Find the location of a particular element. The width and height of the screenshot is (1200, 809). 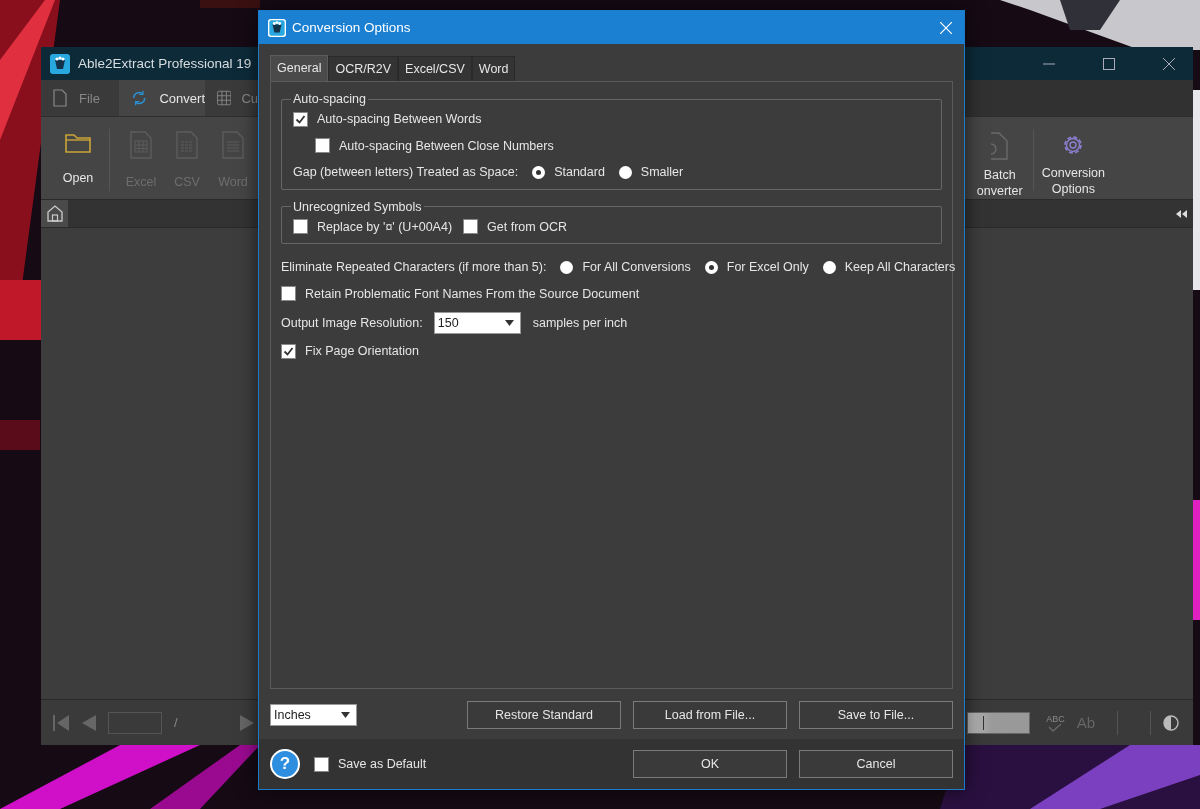

tab: Excel/CSV is located at coordinates (435, 68).